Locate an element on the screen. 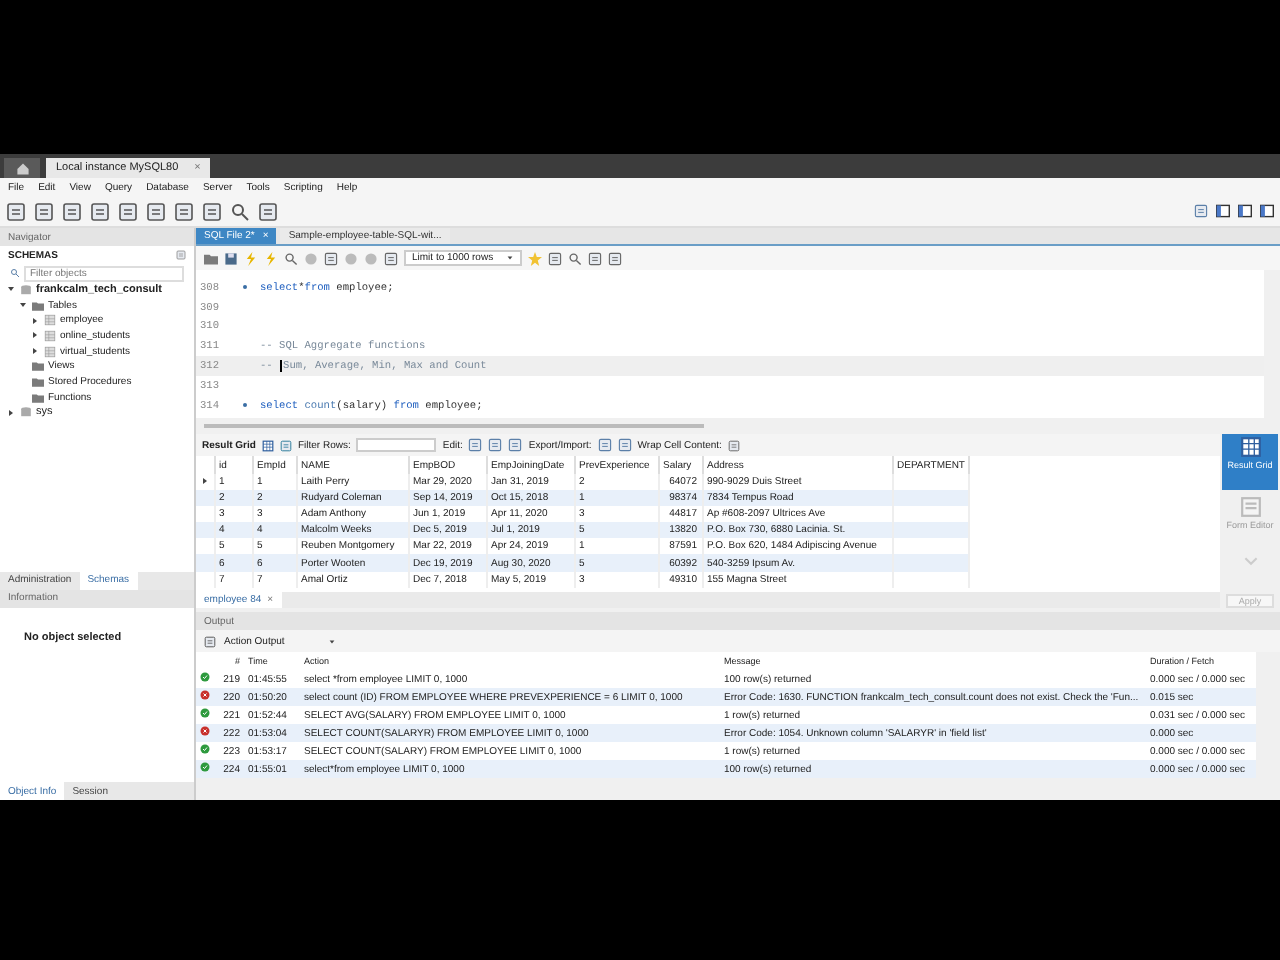 The image size is (1280, 960). home-tab is located at coordinates (22, 168).